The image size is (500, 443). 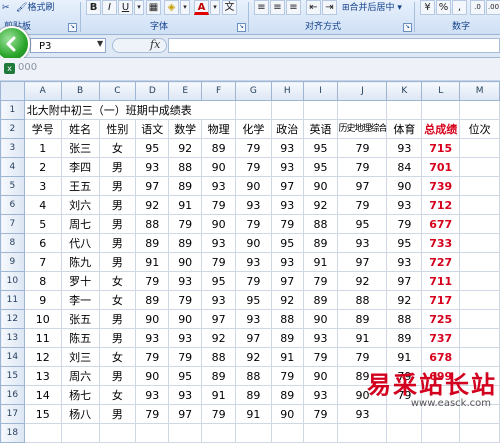 What do you see at coordinates (152, 91) in the screenshot?
I see `column-header-d: D` at bounding box center [152, 91].